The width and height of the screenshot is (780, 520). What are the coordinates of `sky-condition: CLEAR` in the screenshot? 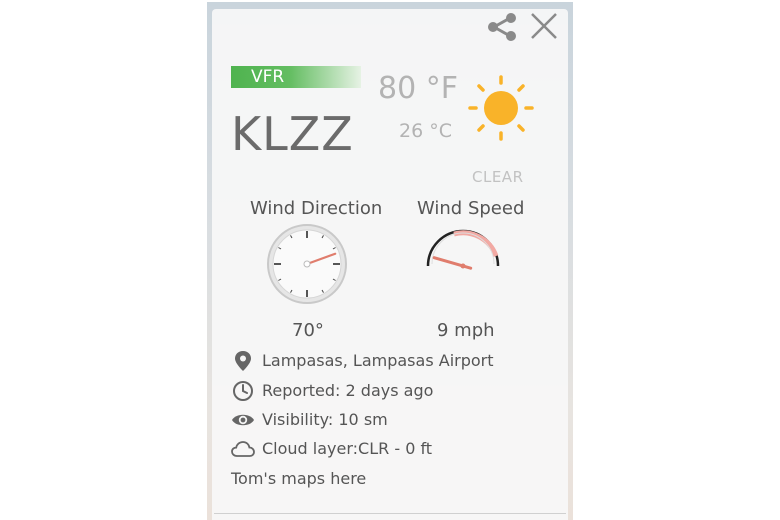 It's located at (498, 177).